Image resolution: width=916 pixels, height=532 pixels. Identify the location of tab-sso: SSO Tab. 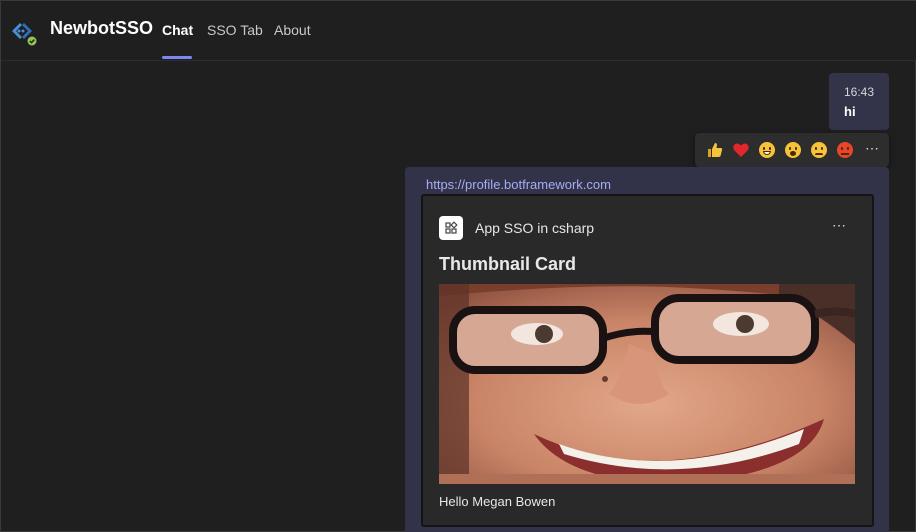
(235, 41).